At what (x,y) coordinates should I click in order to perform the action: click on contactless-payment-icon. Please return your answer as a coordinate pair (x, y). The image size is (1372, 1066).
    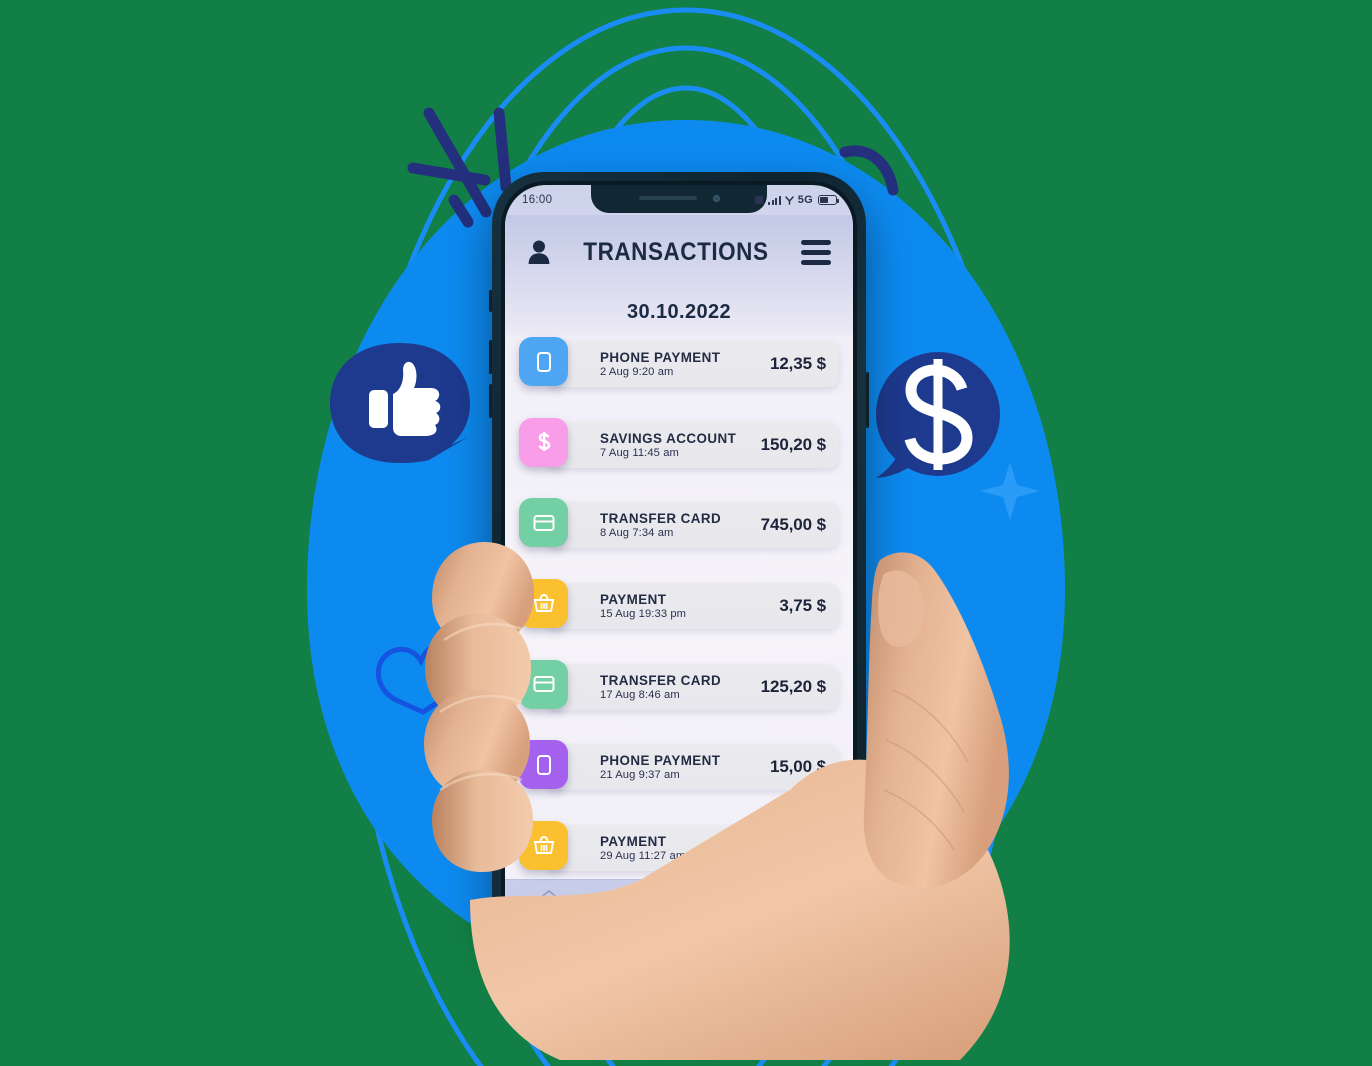
    Looking at the image, I should click on (723, 901).